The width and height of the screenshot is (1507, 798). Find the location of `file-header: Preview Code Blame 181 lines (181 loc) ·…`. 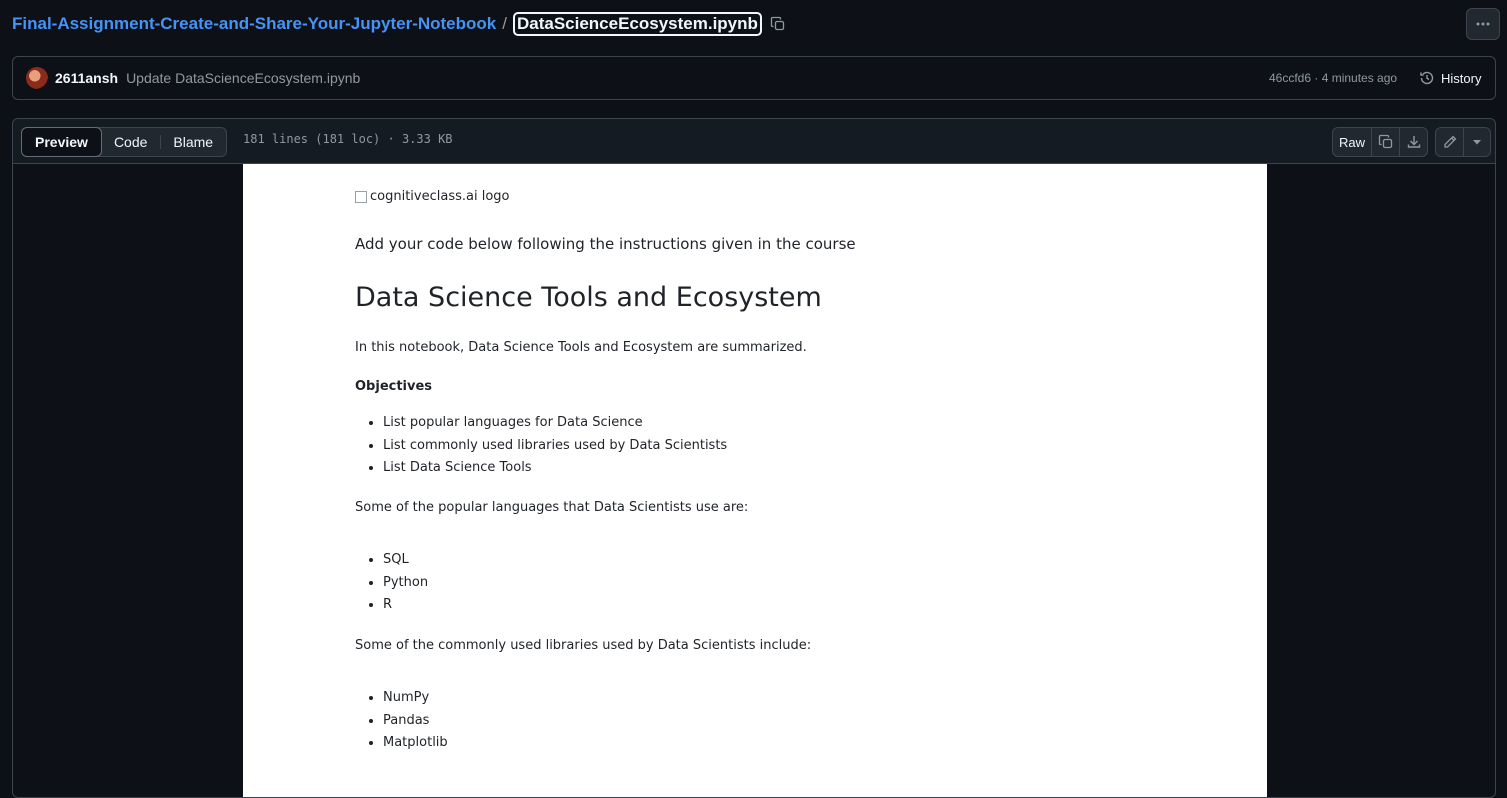

file-header: Preview Code Blame 181 lines (181 loc) ·… is located at coordinates (754, 141).